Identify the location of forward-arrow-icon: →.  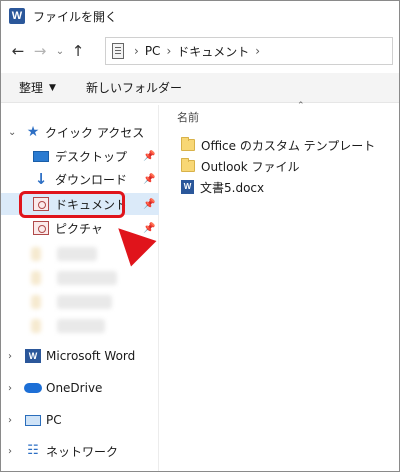
(40, 51).